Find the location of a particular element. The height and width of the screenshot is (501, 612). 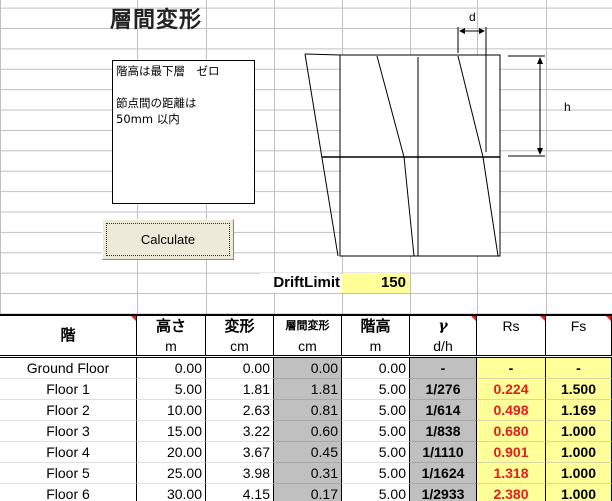

cell-rs: 0.901 is located at coordinates (511, 452).